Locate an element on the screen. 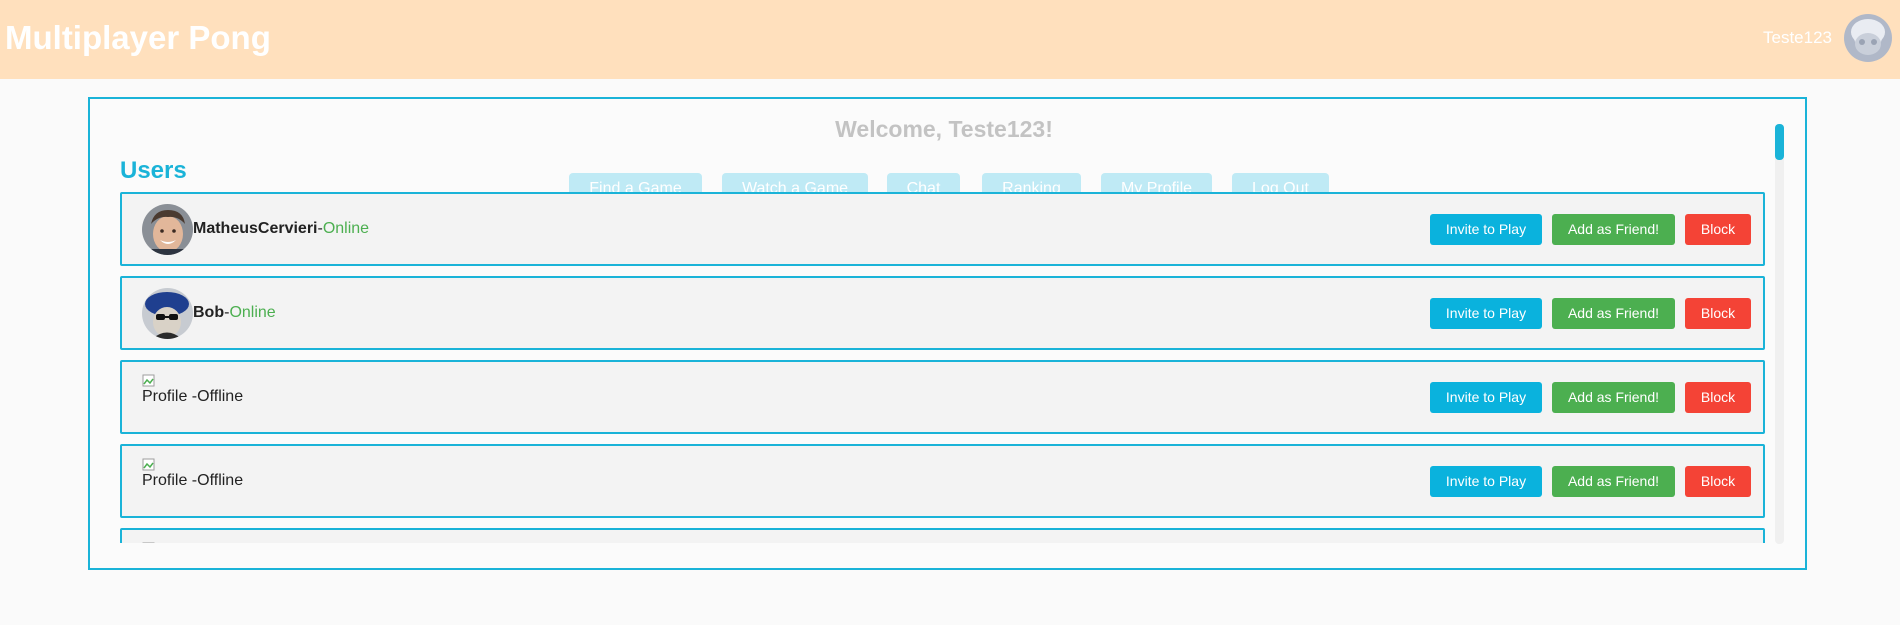 The height and width of the screenshot is (625, 1900). scrollbar-thumb is located at coordinates (1779, 142).